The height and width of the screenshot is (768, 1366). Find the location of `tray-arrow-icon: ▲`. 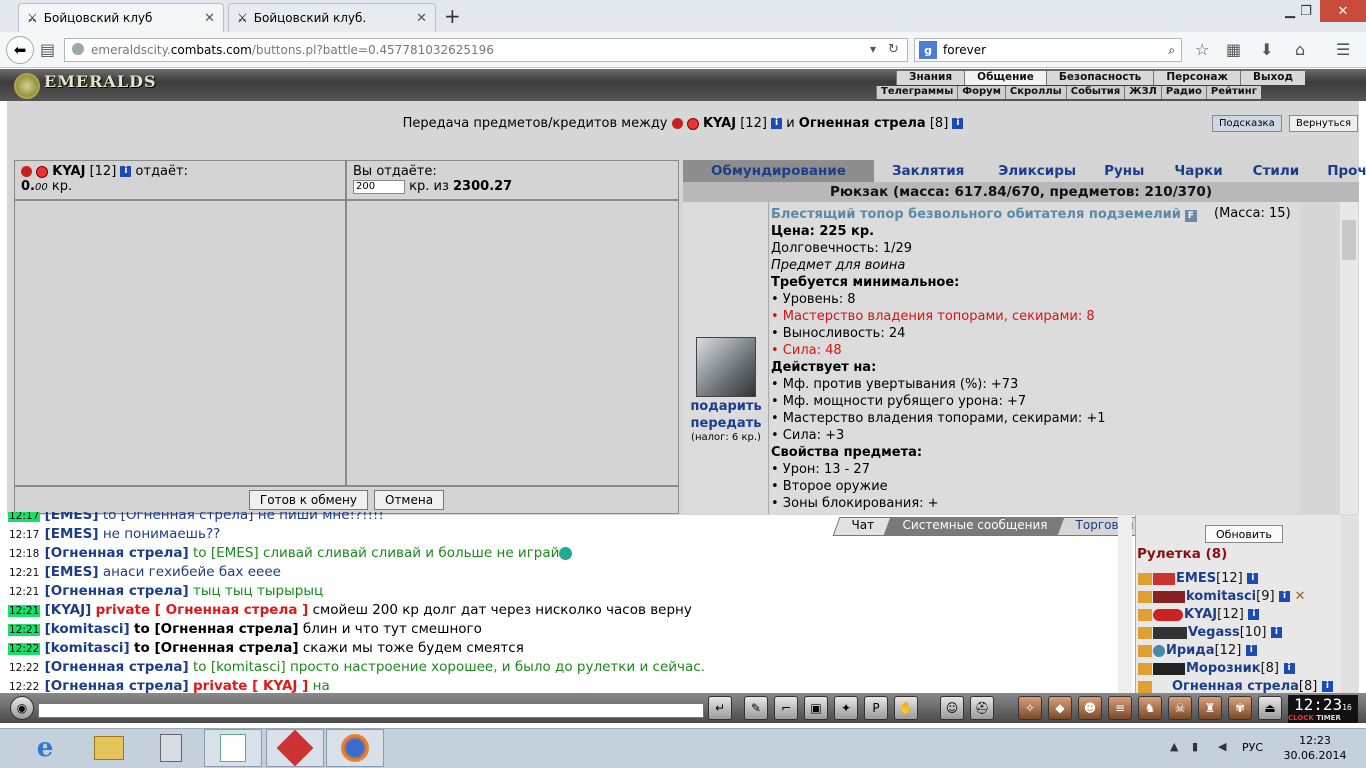

tray-arrow-icon: ▲ is located at coordinates (1174, 746).